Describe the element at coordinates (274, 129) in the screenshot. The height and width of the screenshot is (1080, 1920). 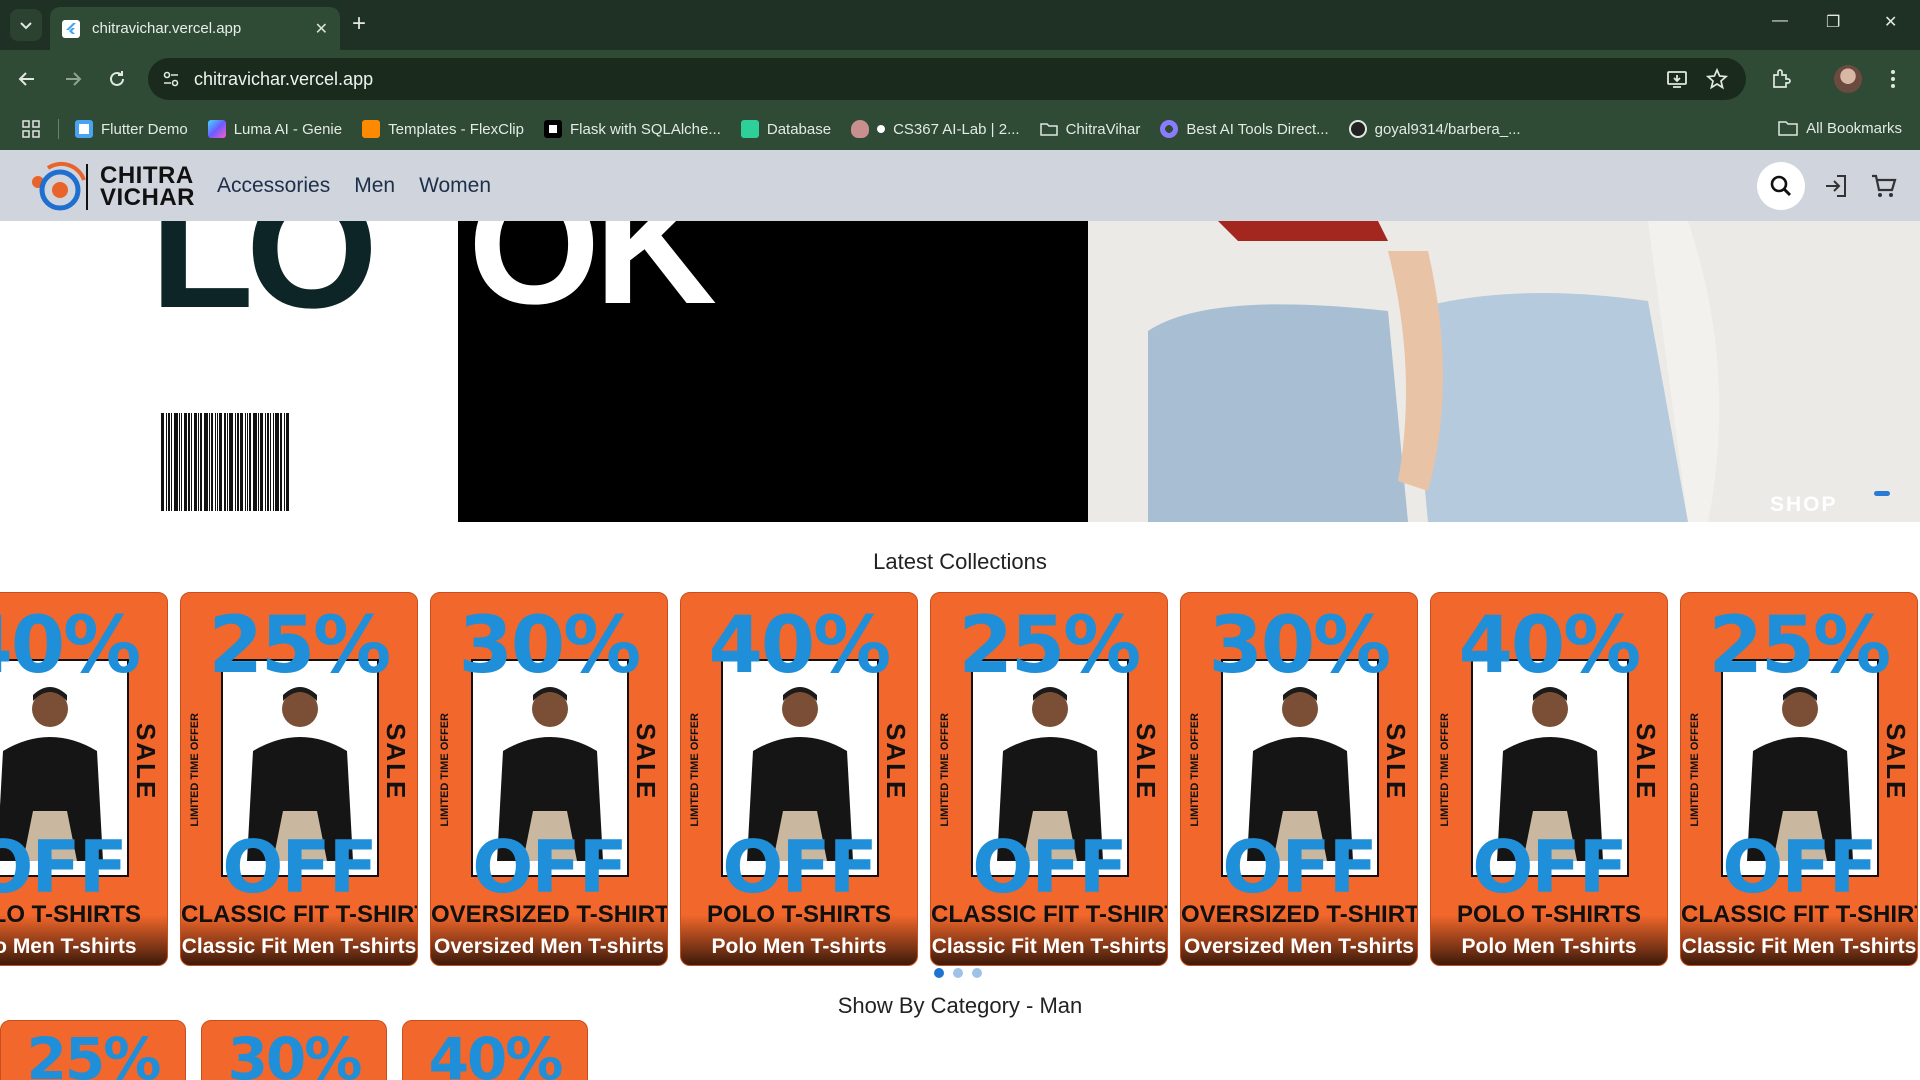
I see `bookmark-luma-ai: Luma AI - Genie` at that location.